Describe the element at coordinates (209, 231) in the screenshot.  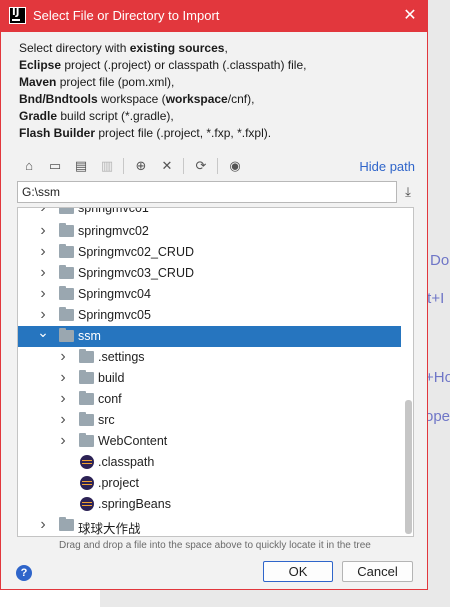
I see `tree-row: › springmvc02` at that location.